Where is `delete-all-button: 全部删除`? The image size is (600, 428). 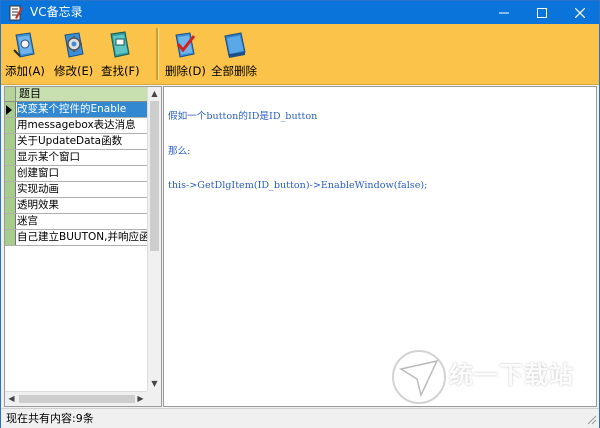
delete-all-button: 全部删除 is located at coordinates (234, 56).